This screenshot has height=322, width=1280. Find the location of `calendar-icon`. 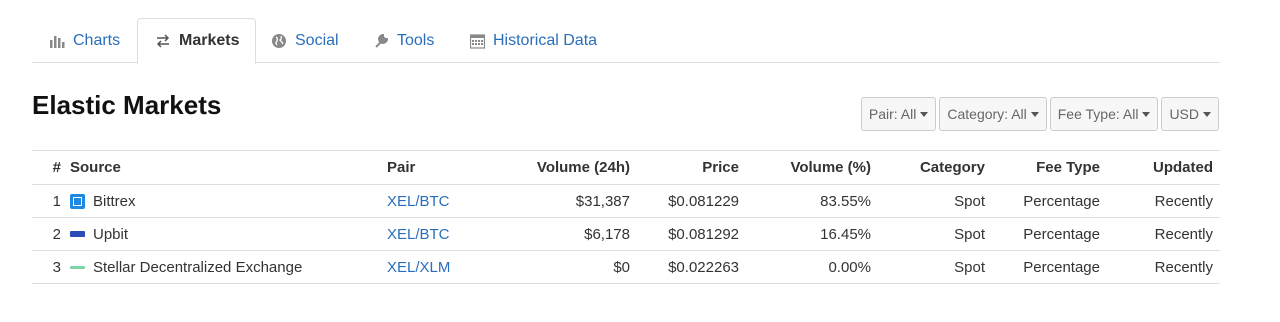

calendar-icon is located at coordinates (477, 41).